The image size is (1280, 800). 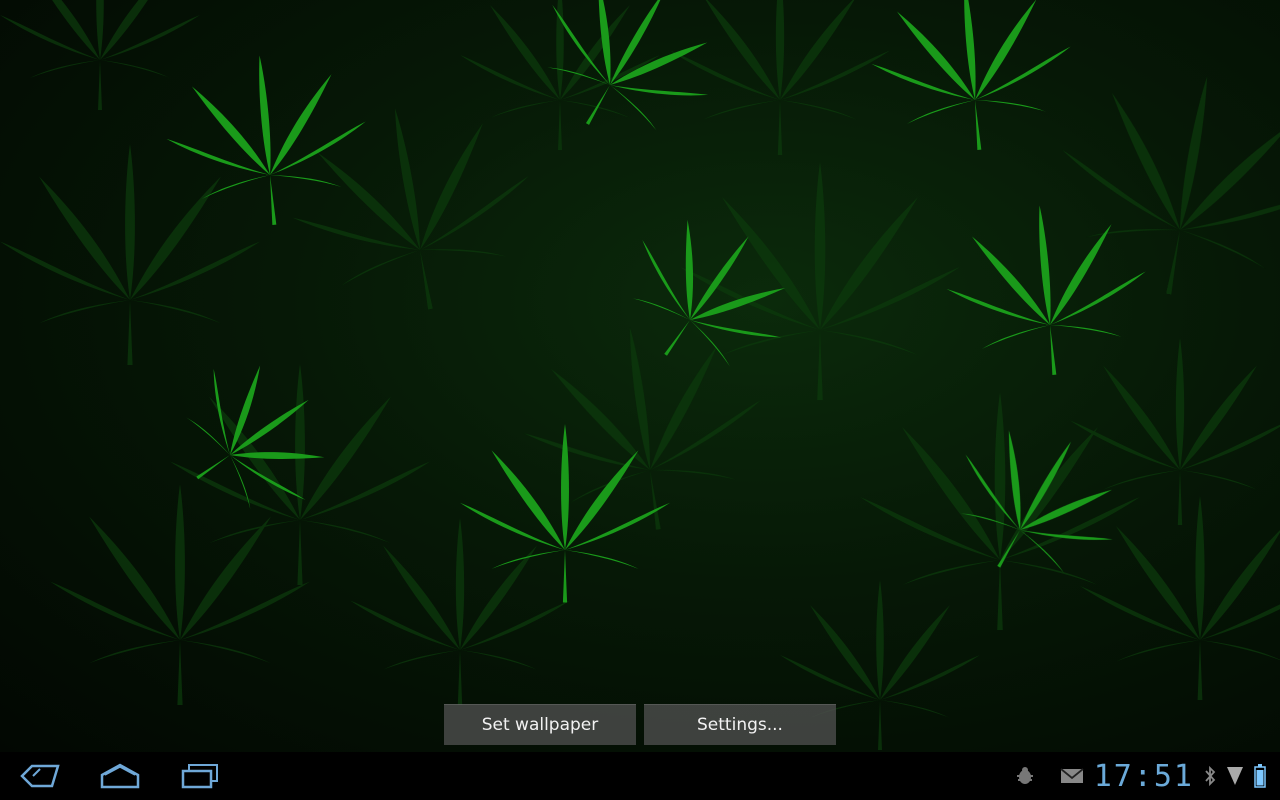 I want to click on home-button, so click(x=120, y=776).